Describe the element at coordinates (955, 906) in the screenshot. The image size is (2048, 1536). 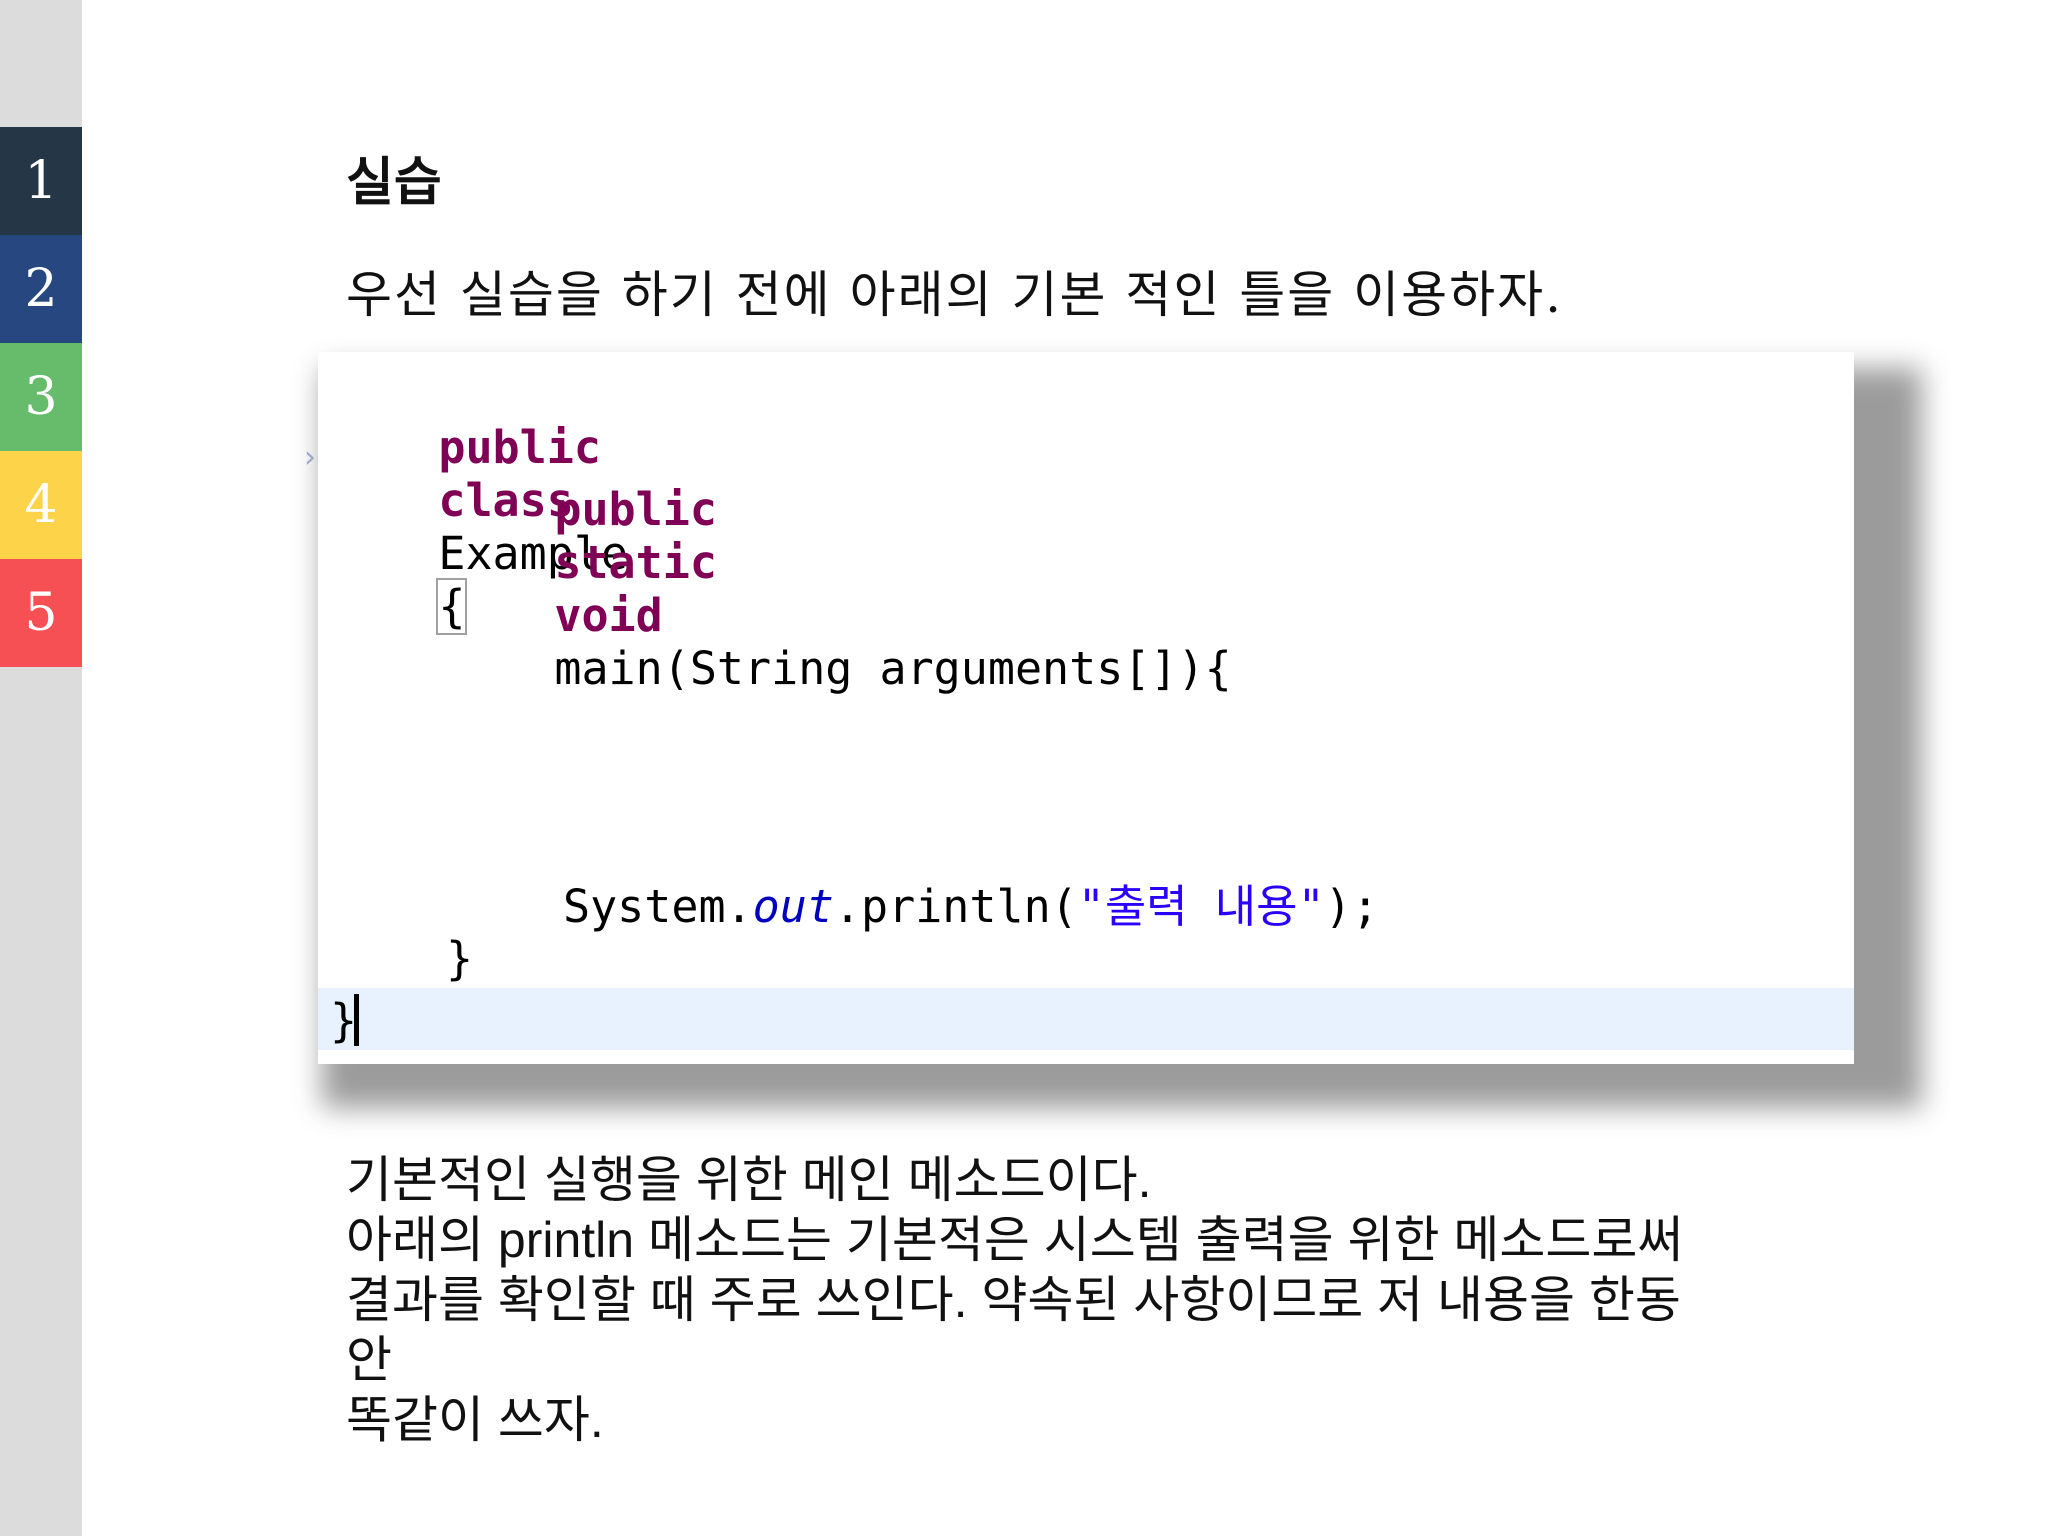
I see `println-call: .println(` at that location.